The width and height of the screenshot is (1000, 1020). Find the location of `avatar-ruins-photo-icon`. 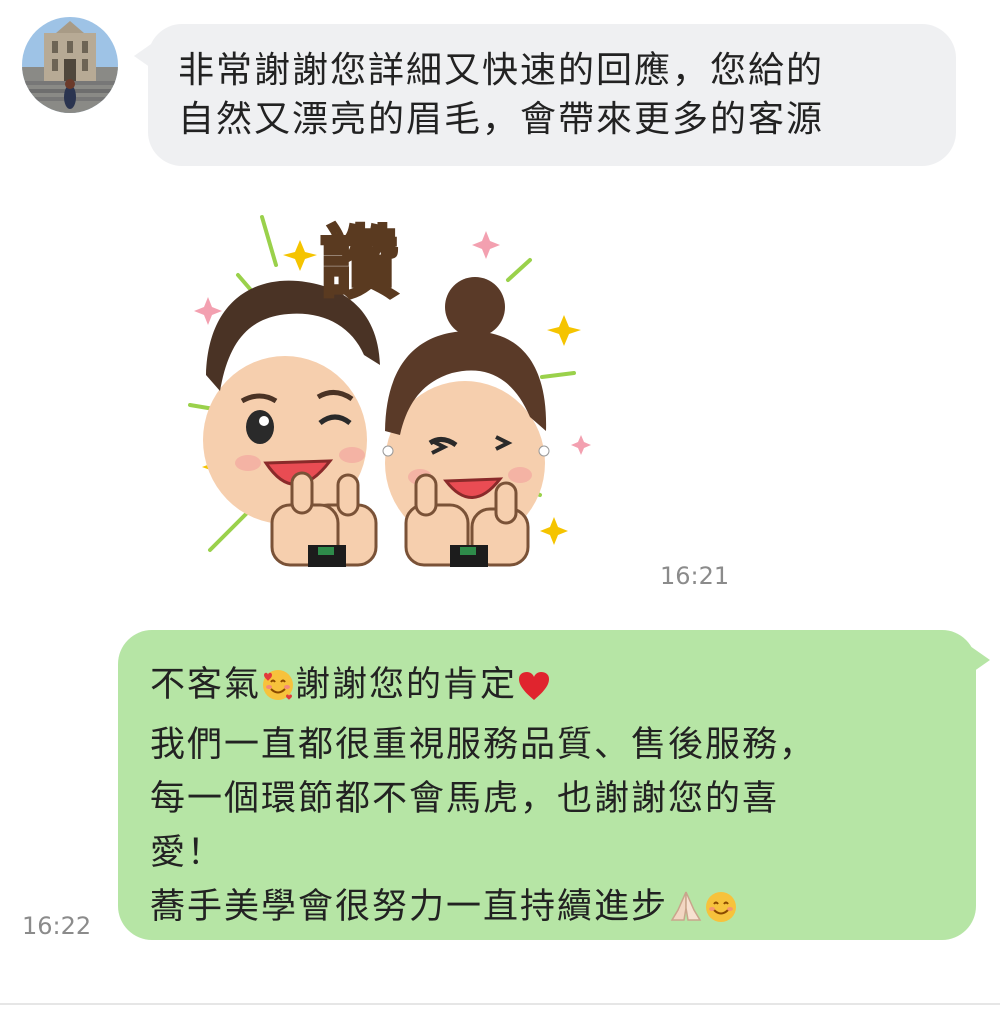

avatar-ruins-photo-icon is located at coordinates (70, 65).